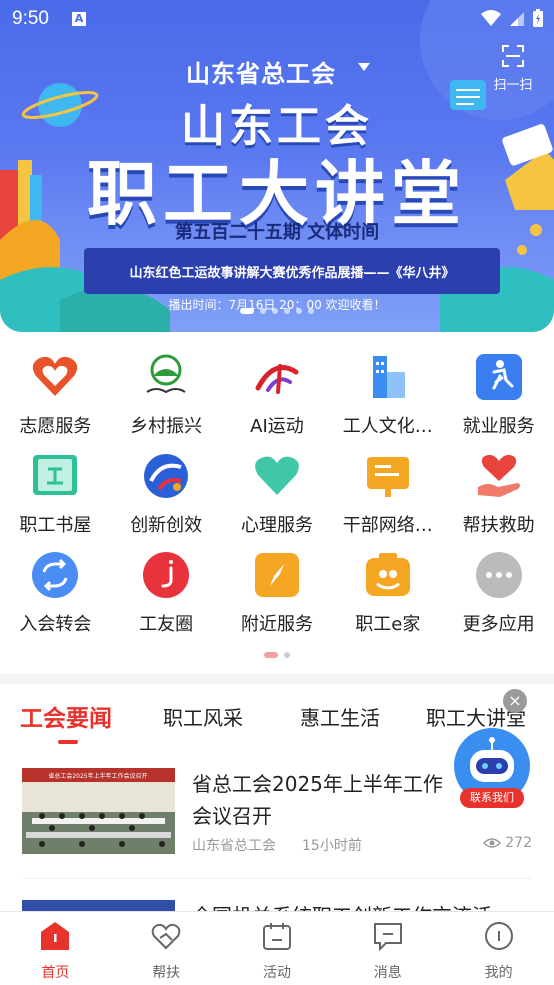 This screenshot has width=554, height=985. What do you see at coordinates (388, 624) in the screenshot?
I see `grid-item-label: 职工e家` at bounding box center [388, 624].